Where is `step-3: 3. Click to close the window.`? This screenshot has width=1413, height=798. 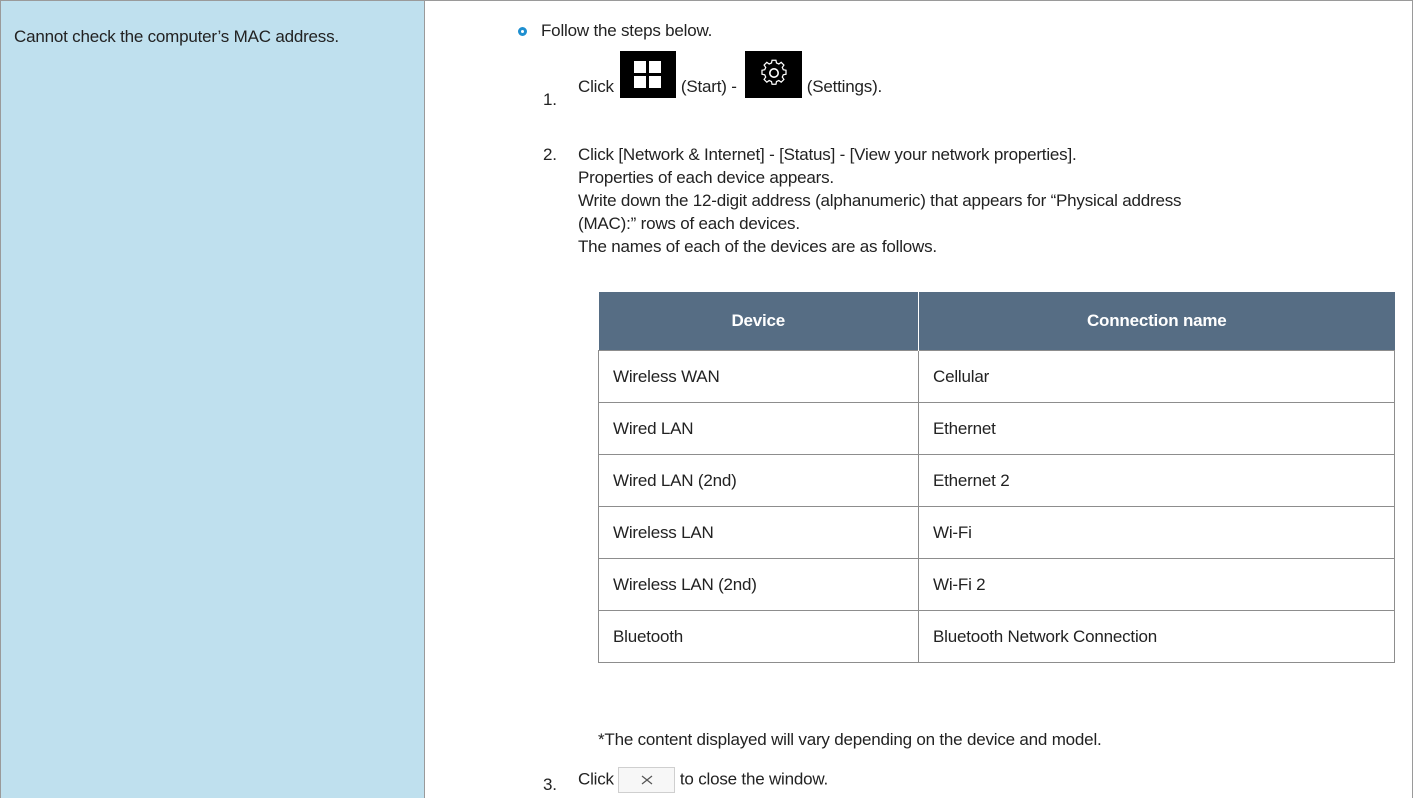 step-3: 3. Click to close the window. is located at coordinates (685, 780).